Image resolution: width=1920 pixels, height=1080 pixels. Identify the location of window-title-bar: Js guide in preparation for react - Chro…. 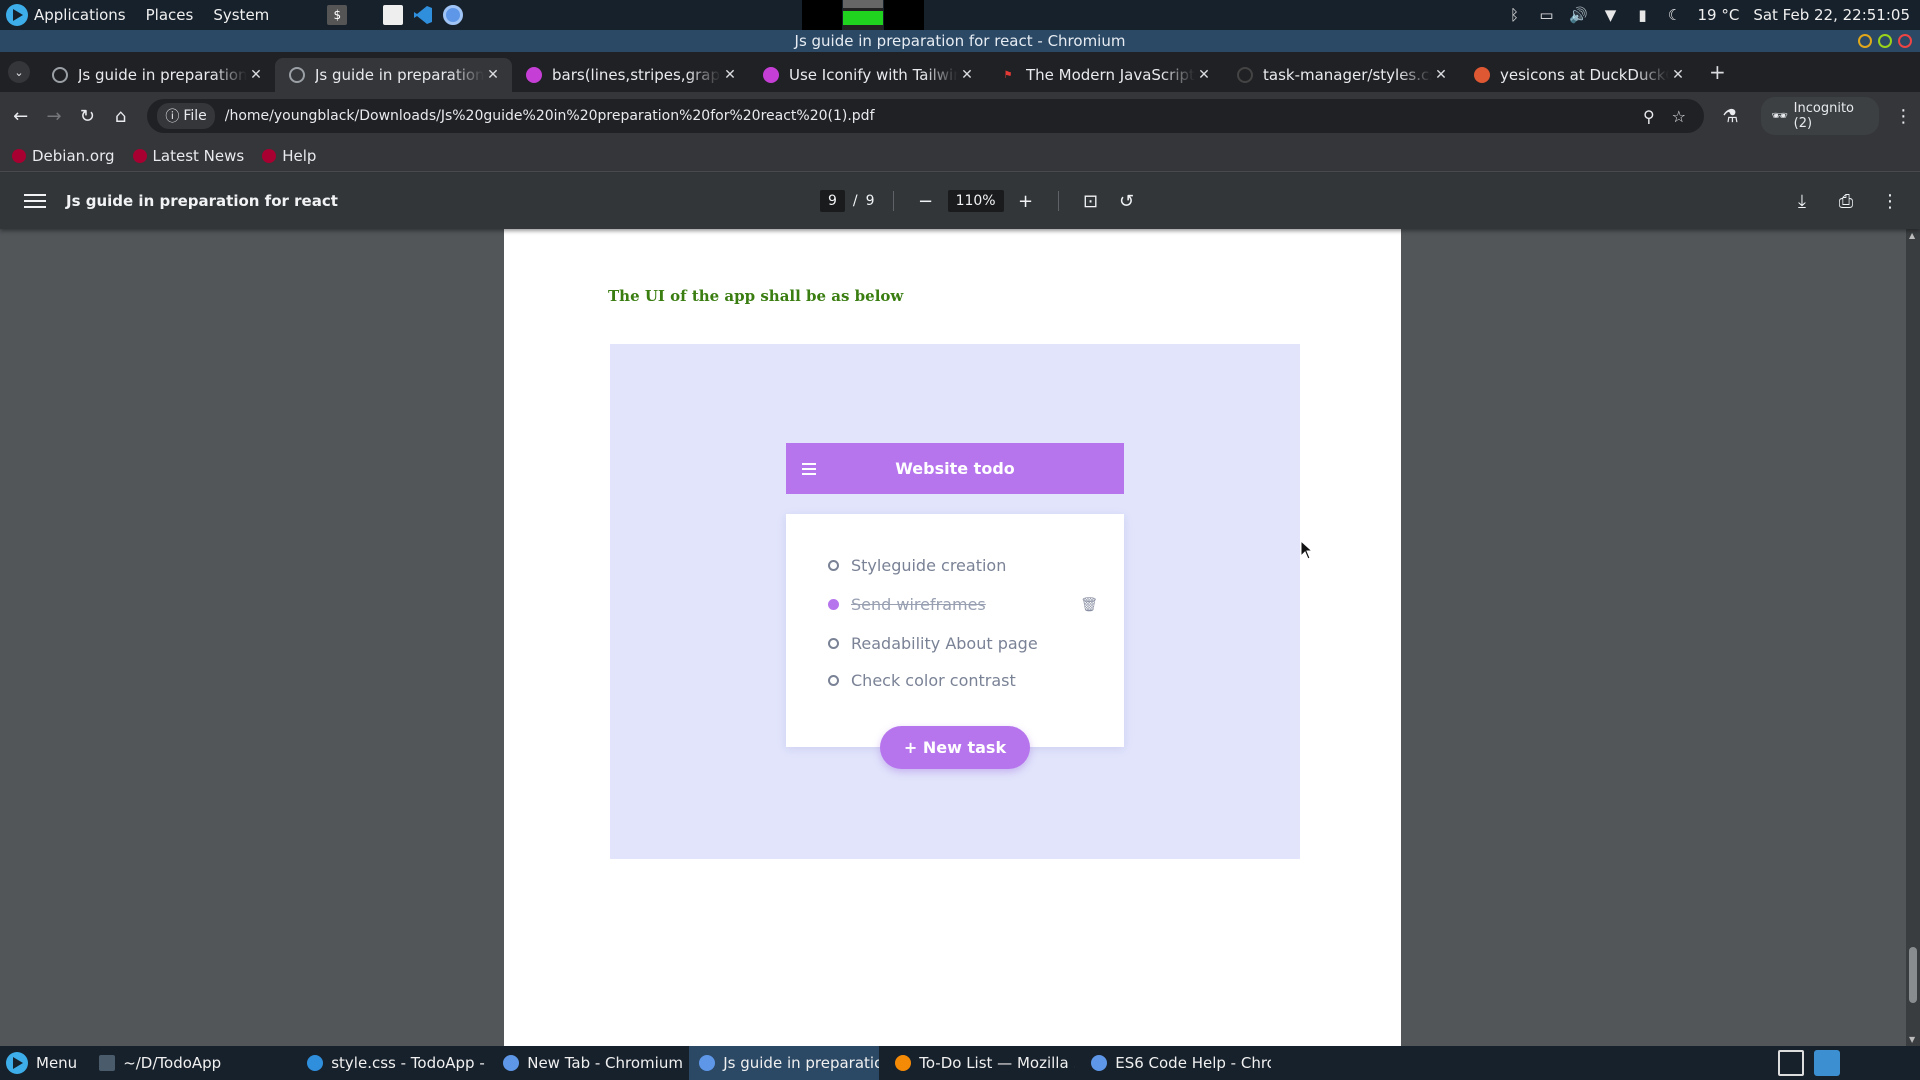
(960, 41).